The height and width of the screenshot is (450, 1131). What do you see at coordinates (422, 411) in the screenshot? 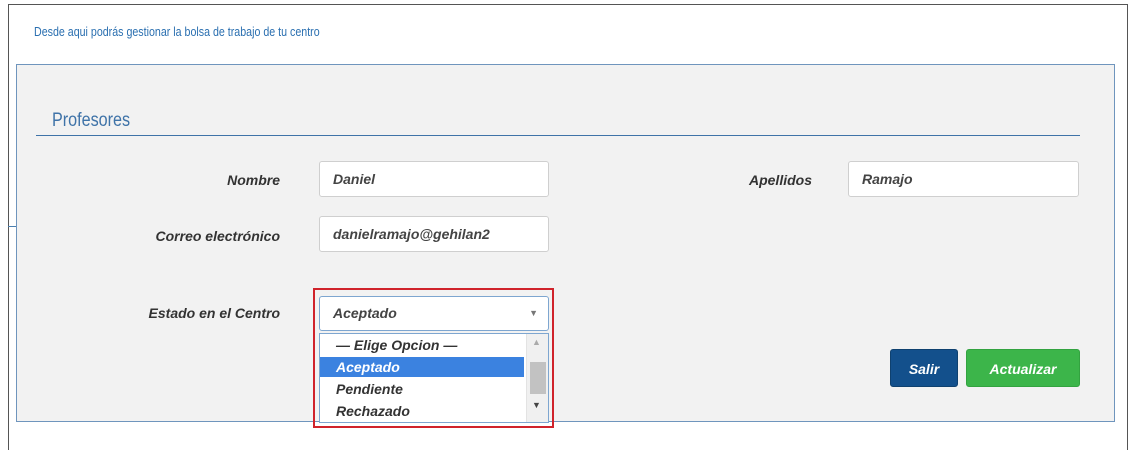
I see `option-rechazado: Rechazado` at bounding box center [422, 411].